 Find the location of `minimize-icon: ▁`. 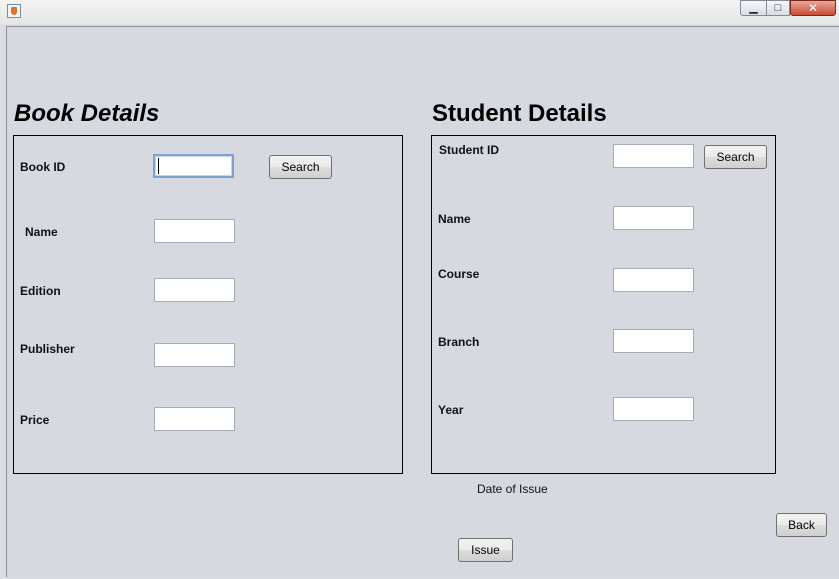

minimize-icon: ▁ is located at coordinates (753, 8).